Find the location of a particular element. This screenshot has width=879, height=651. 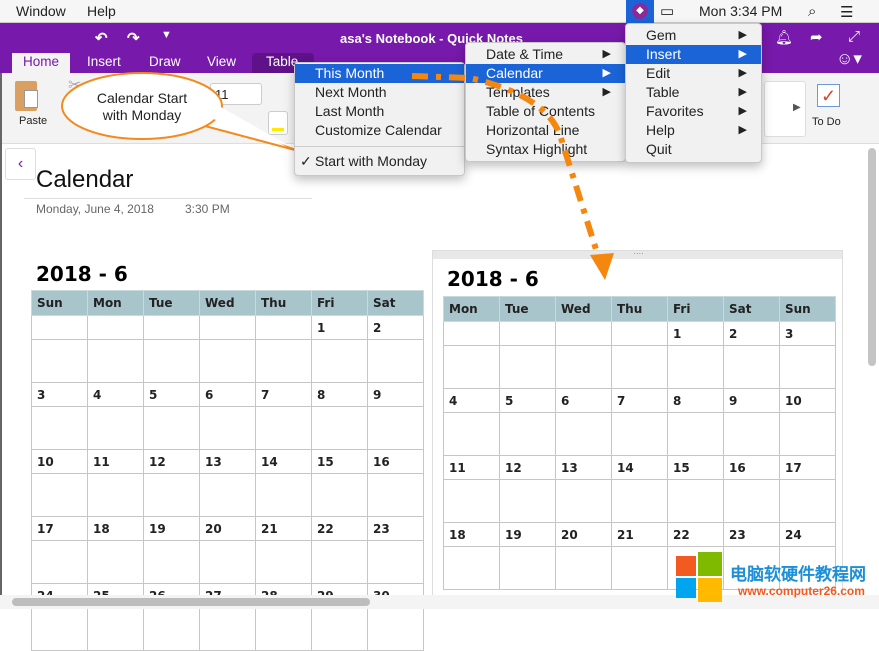

menu-item-start-with-monday: ✓ Start with Monday is located at coordinates (379, 161).